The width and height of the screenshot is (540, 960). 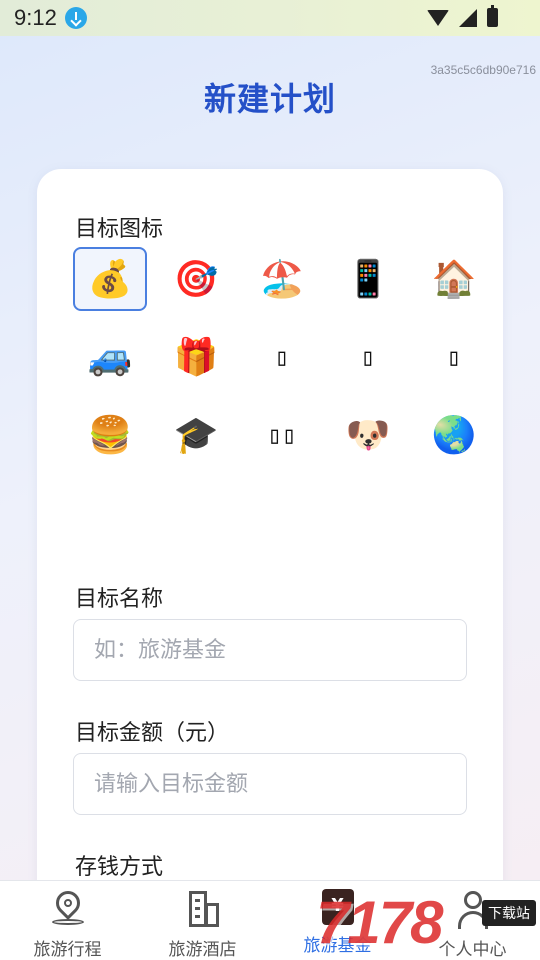 I want to click on target-icon: 🎯, so click(x=196, y=279).